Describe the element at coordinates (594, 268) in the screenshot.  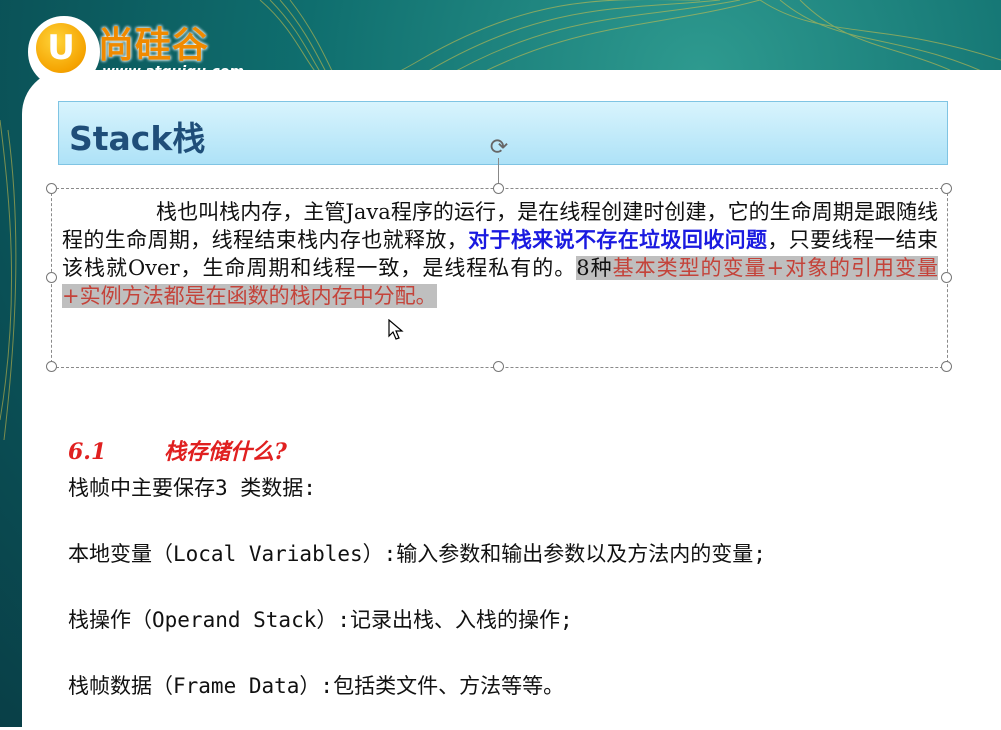
I see `paragraph-highlight-num: 8种` at that location.